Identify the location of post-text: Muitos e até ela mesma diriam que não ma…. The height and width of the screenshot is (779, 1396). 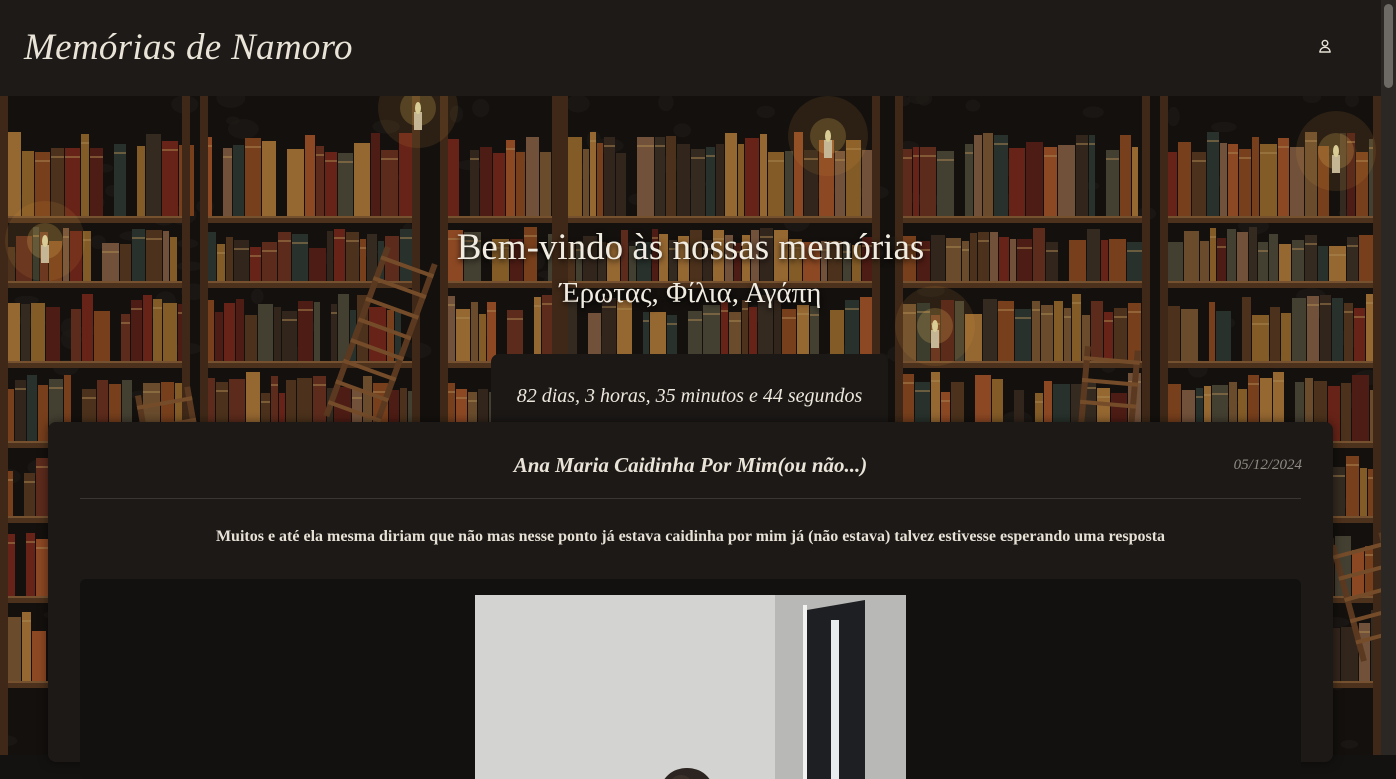
(690, 536).